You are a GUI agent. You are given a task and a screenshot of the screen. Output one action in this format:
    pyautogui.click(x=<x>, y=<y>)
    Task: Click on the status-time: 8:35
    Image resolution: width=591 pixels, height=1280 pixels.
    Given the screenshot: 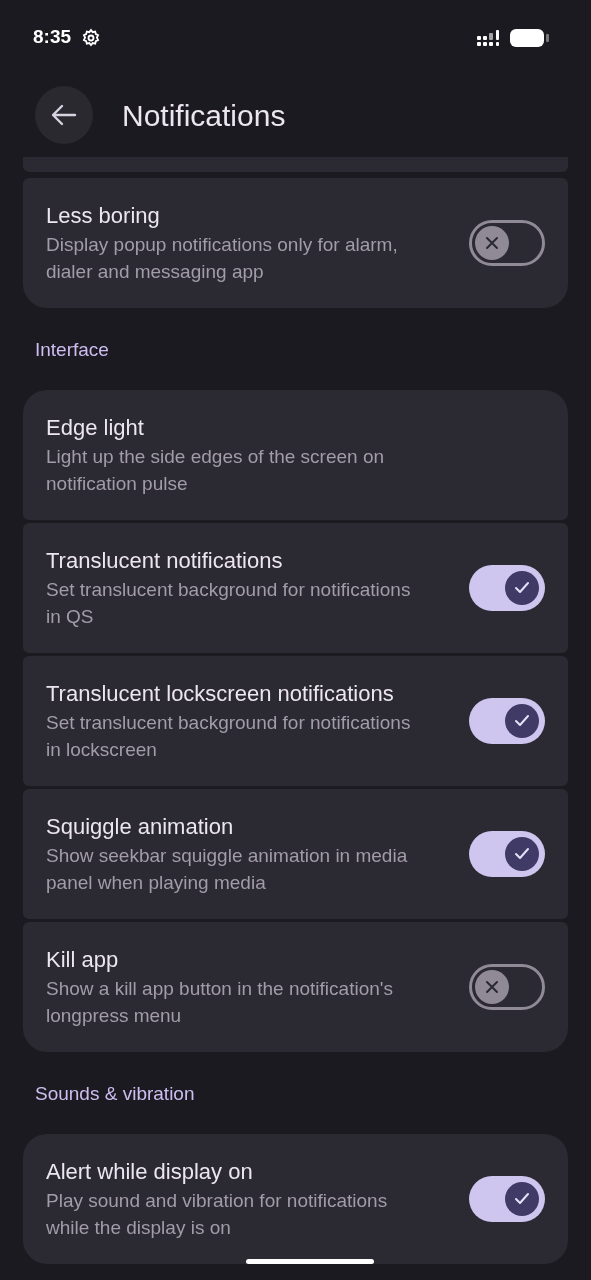 What is the action you would take?
    pyautogui.click(x=52, y=37)
    